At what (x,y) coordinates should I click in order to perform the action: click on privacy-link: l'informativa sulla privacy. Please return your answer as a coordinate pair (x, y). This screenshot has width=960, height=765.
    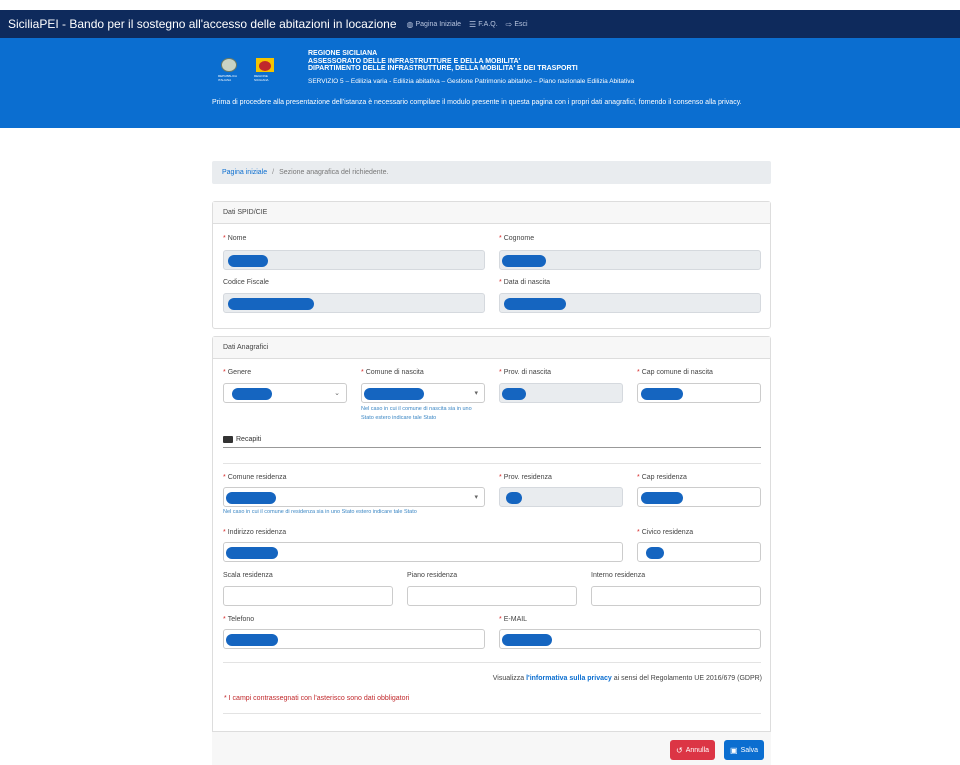
    Looking at the image, I should click on (569, 678).